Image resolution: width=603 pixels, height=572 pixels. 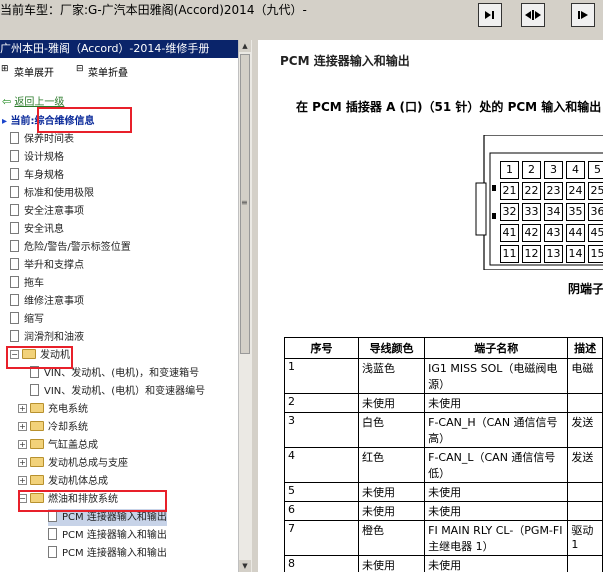 What do you see at coordinates (245, 566) in the screenshot?
I see `scroll-down-icon: ▼` at bounding box center [245, 566].